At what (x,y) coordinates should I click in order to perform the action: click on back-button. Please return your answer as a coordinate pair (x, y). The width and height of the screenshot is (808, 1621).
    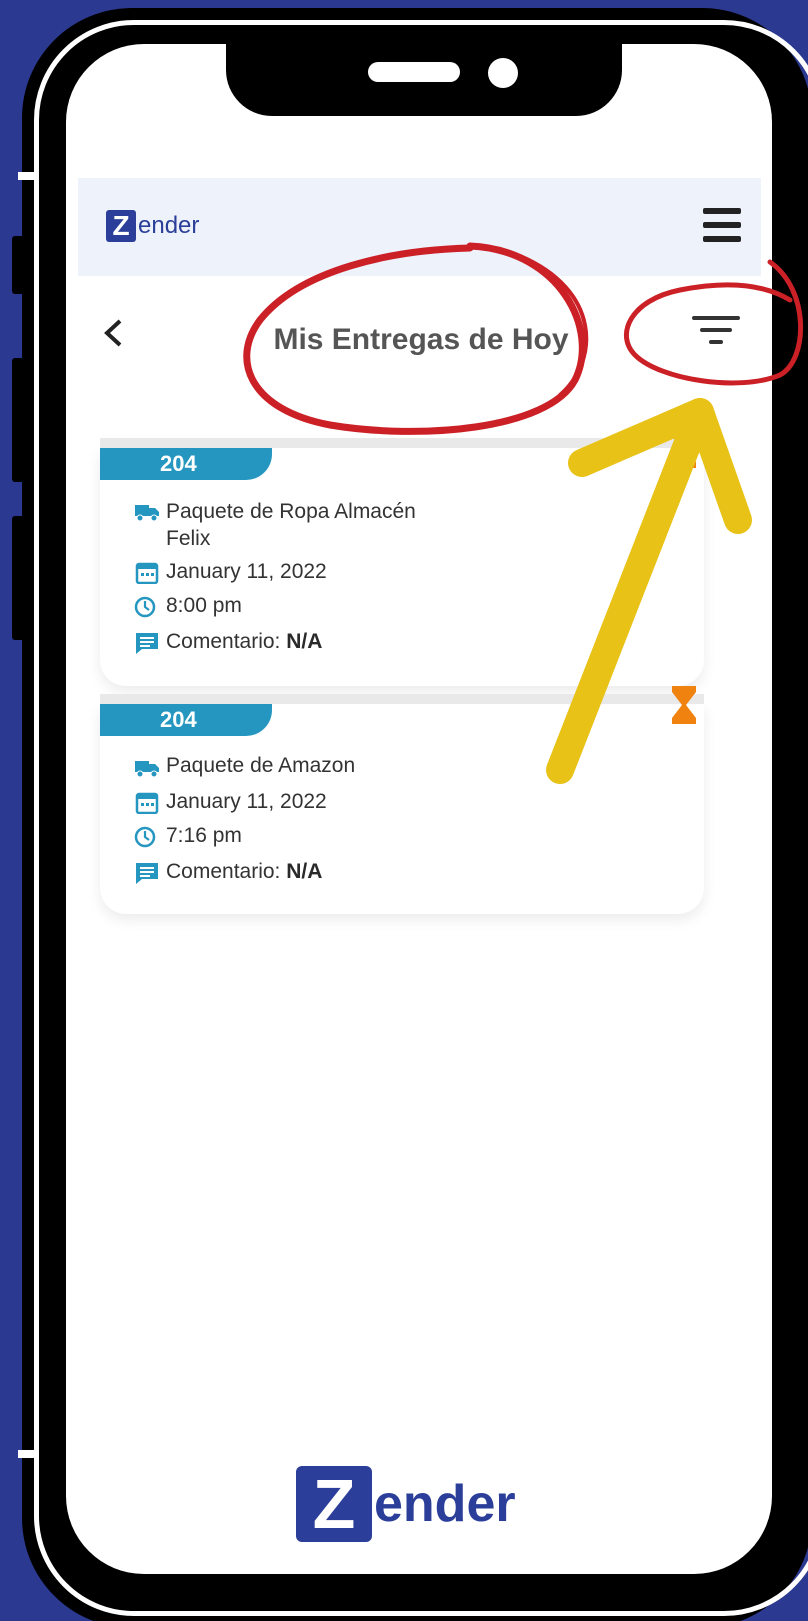
    Looking at the image, I should click on (113, 335).